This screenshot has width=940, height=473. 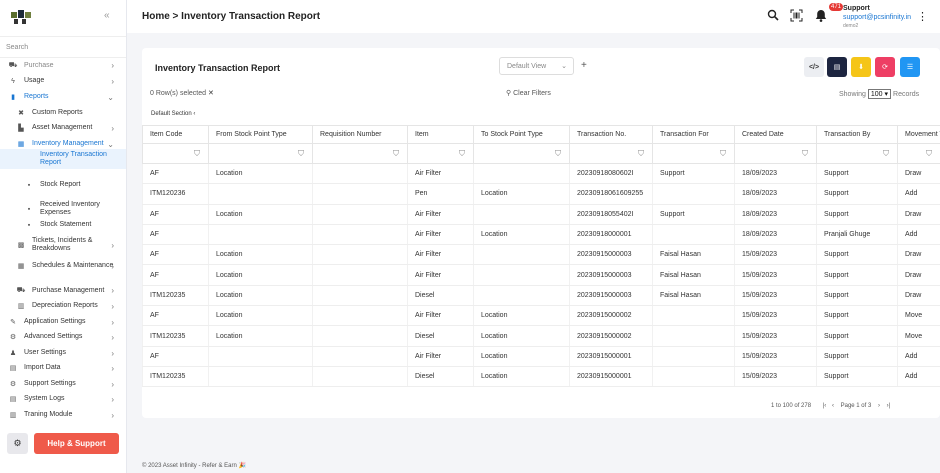 I want to click on sidebar-item-asset-management: ▙ Asset Management ›, so click(x=63, y=128).